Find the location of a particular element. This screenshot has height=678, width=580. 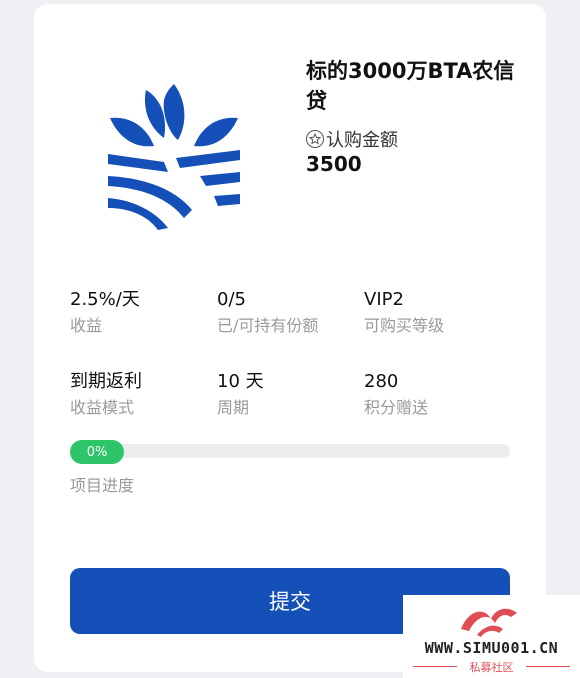

stat-vip-level: VIP2 可购买等级 is located at coordinates (434, 313).